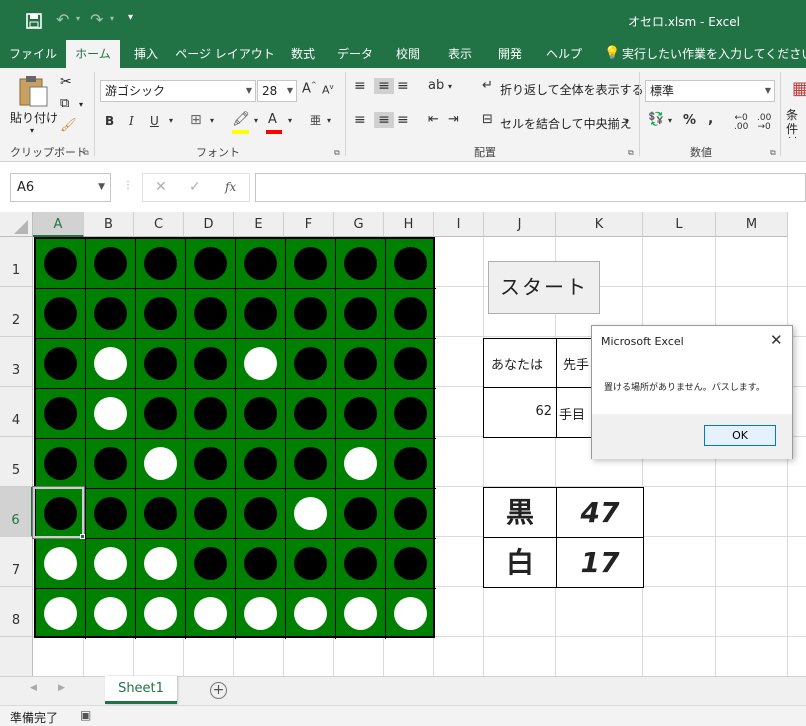 The image size is (806, 726). I want to click on orientation-icon: ab, so click(436, 85).